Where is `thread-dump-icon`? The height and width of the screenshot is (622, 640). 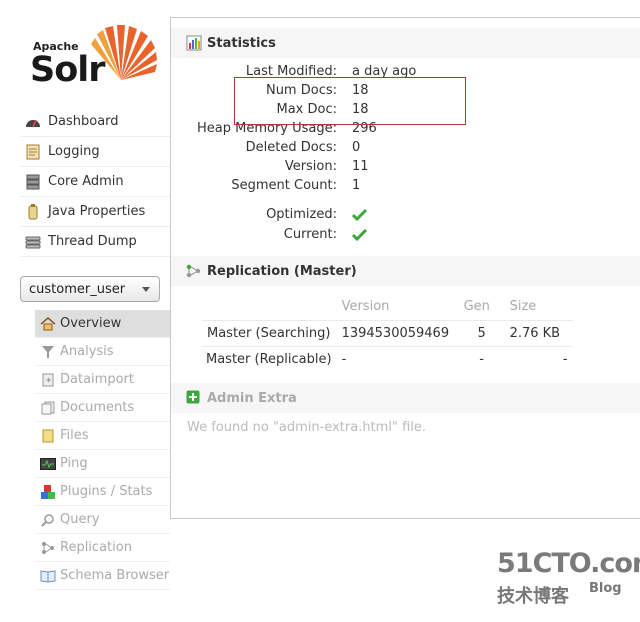
thread-dump-icon is located at coordinates (33, 242).